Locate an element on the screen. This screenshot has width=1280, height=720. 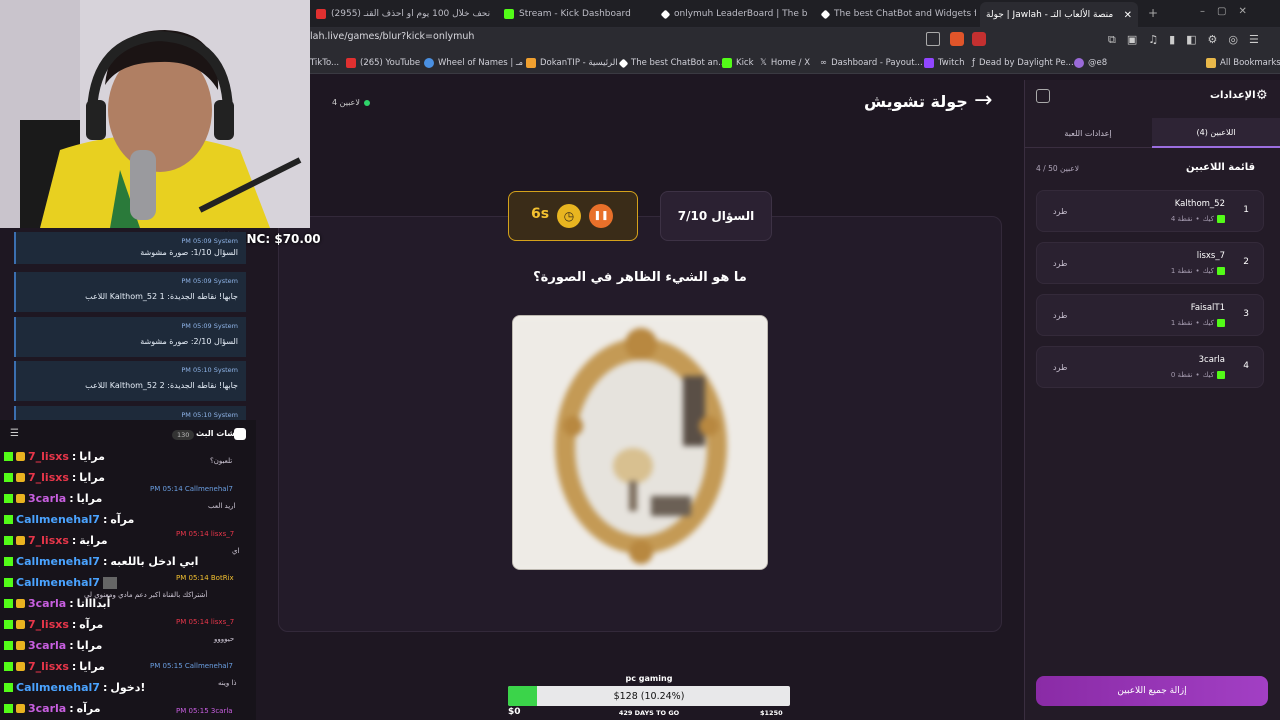
bookmark: Twitch is located at coordinates (944, 63).